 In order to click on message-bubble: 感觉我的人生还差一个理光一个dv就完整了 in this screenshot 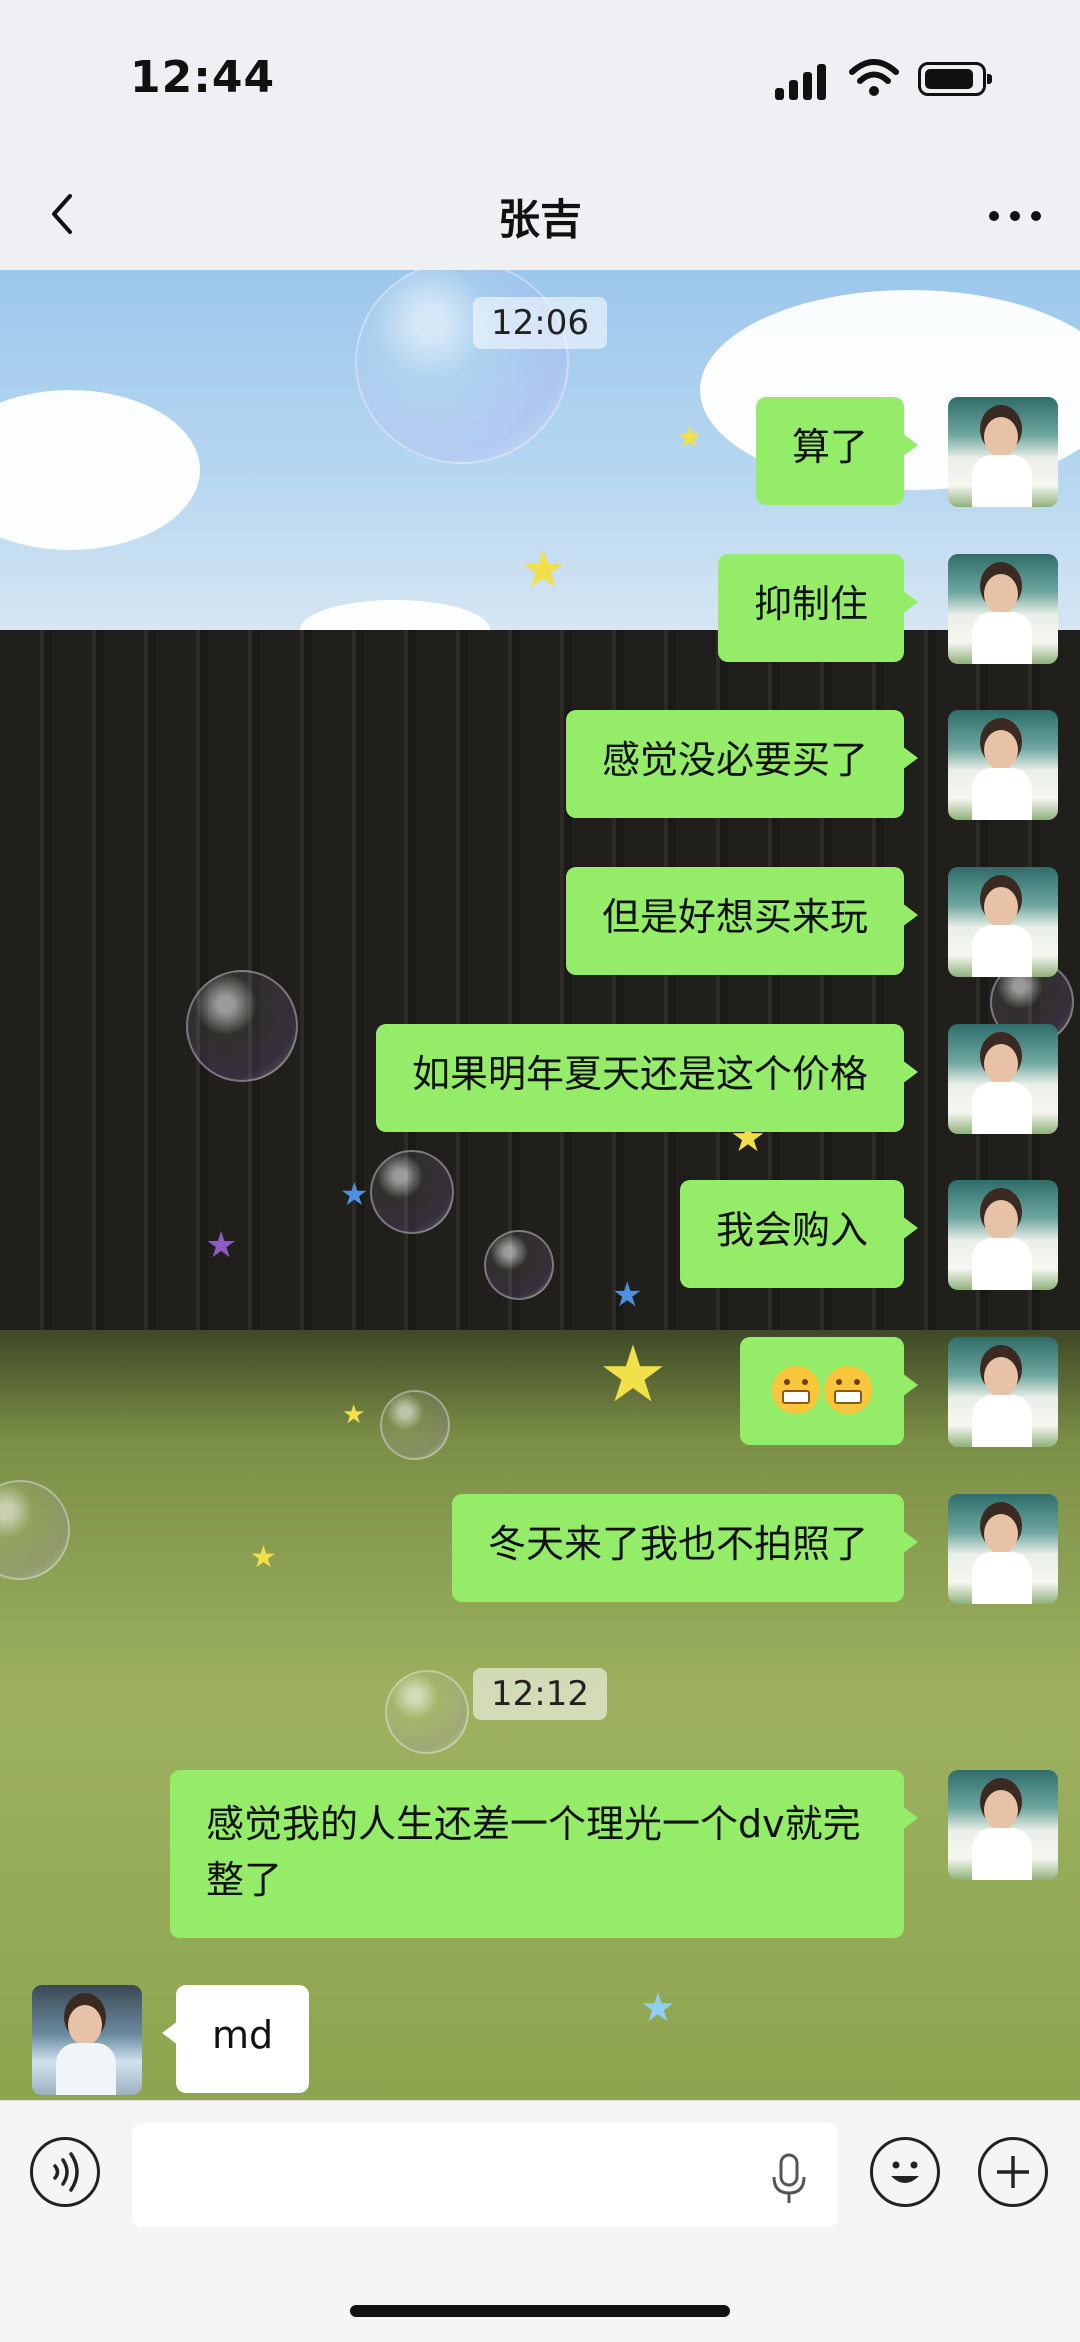, I will do `click(544, 1854)`.